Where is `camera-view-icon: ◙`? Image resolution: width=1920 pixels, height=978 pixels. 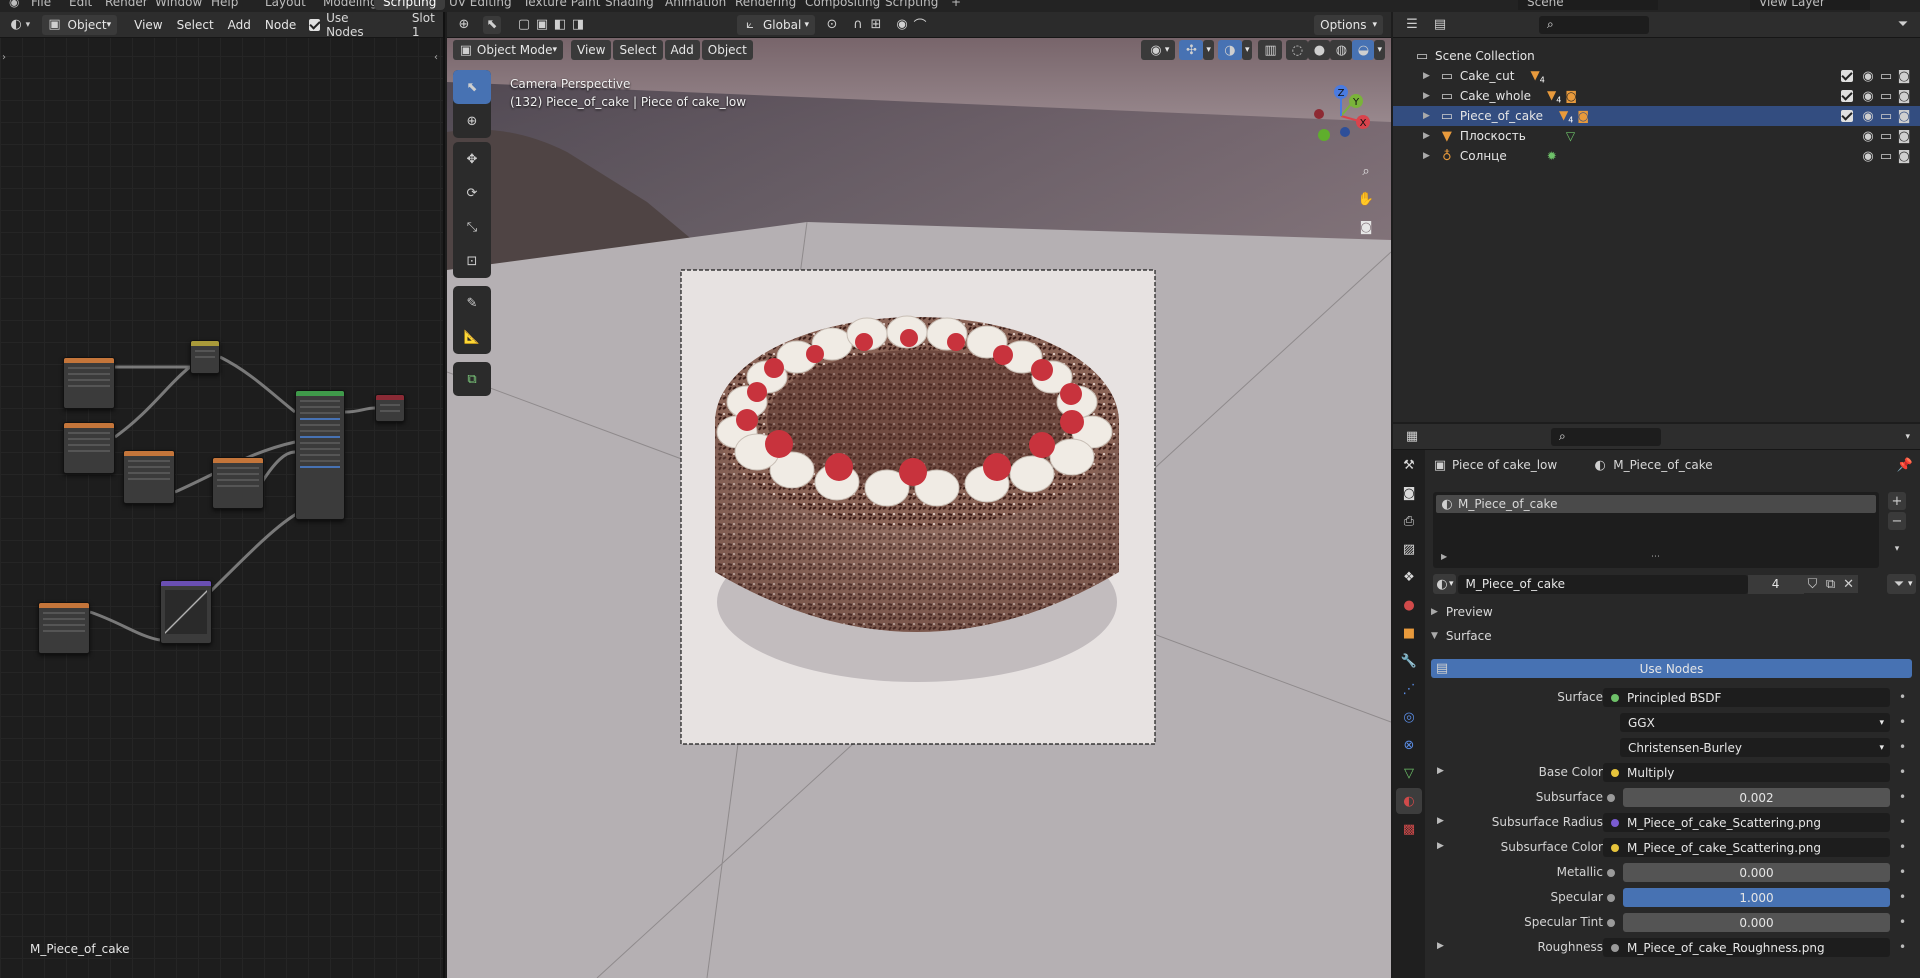 camera-view-icon: ◙ is located at coordinates (1366, 227).